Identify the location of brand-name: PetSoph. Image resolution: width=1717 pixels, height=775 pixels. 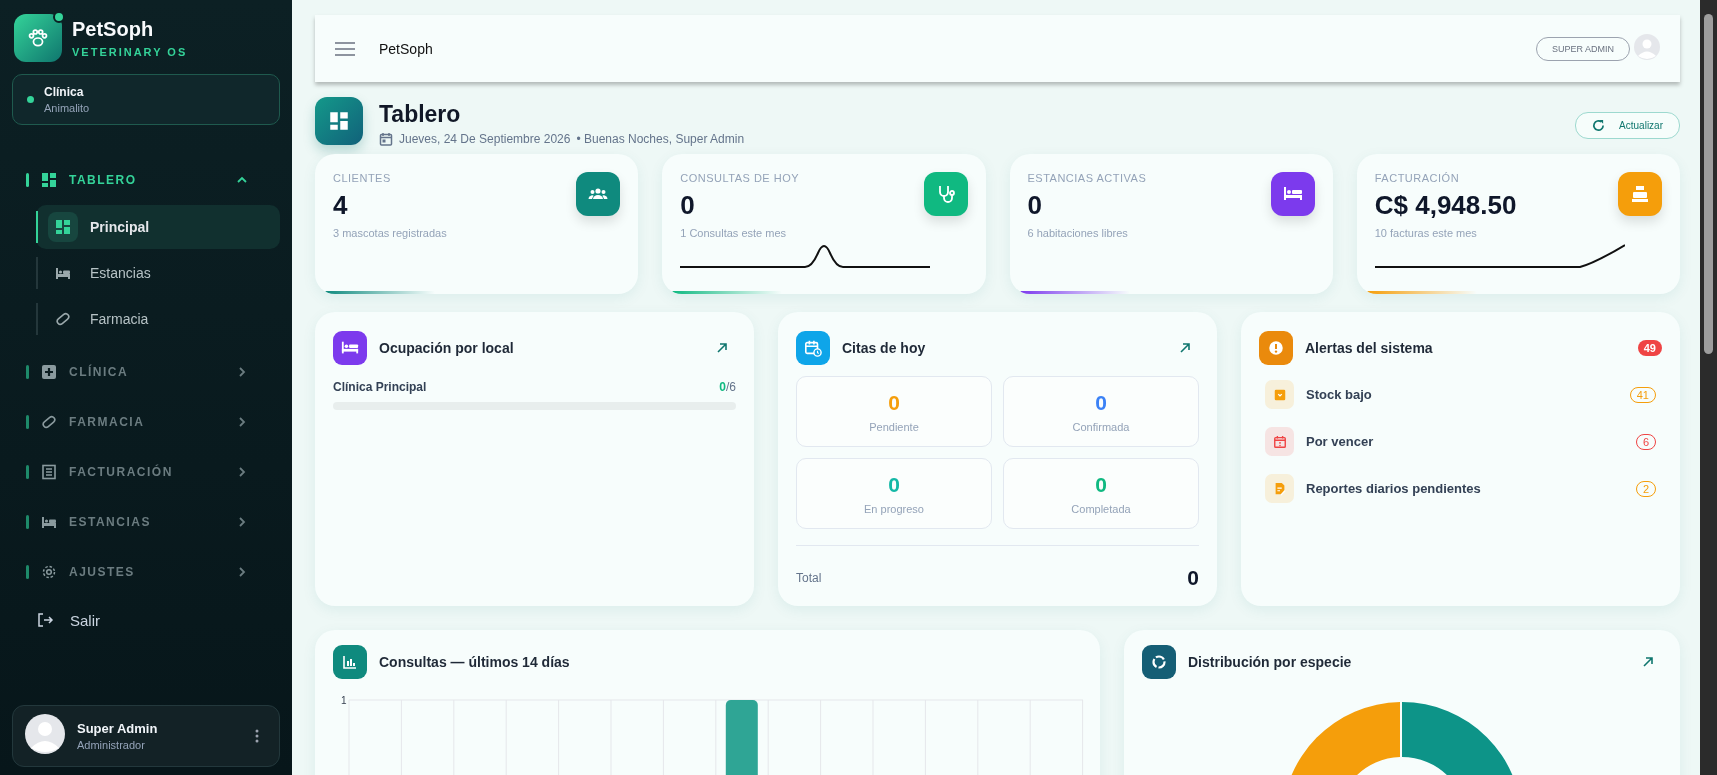
(113, 29).